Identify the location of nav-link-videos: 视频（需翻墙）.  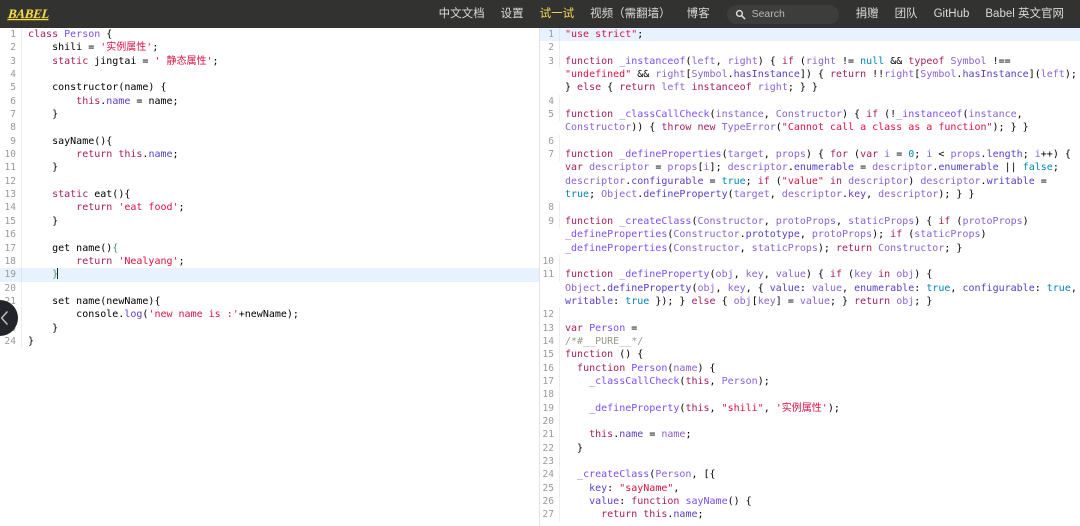
(630, 14).